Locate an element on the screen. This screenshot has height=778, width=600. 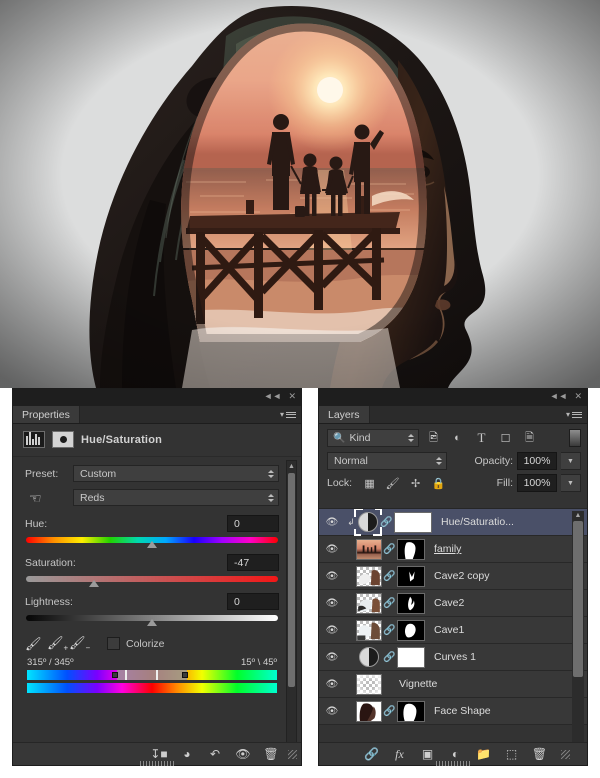
table-row: 👁 🔗 Curves 1 is located at coordinates (453, 657).